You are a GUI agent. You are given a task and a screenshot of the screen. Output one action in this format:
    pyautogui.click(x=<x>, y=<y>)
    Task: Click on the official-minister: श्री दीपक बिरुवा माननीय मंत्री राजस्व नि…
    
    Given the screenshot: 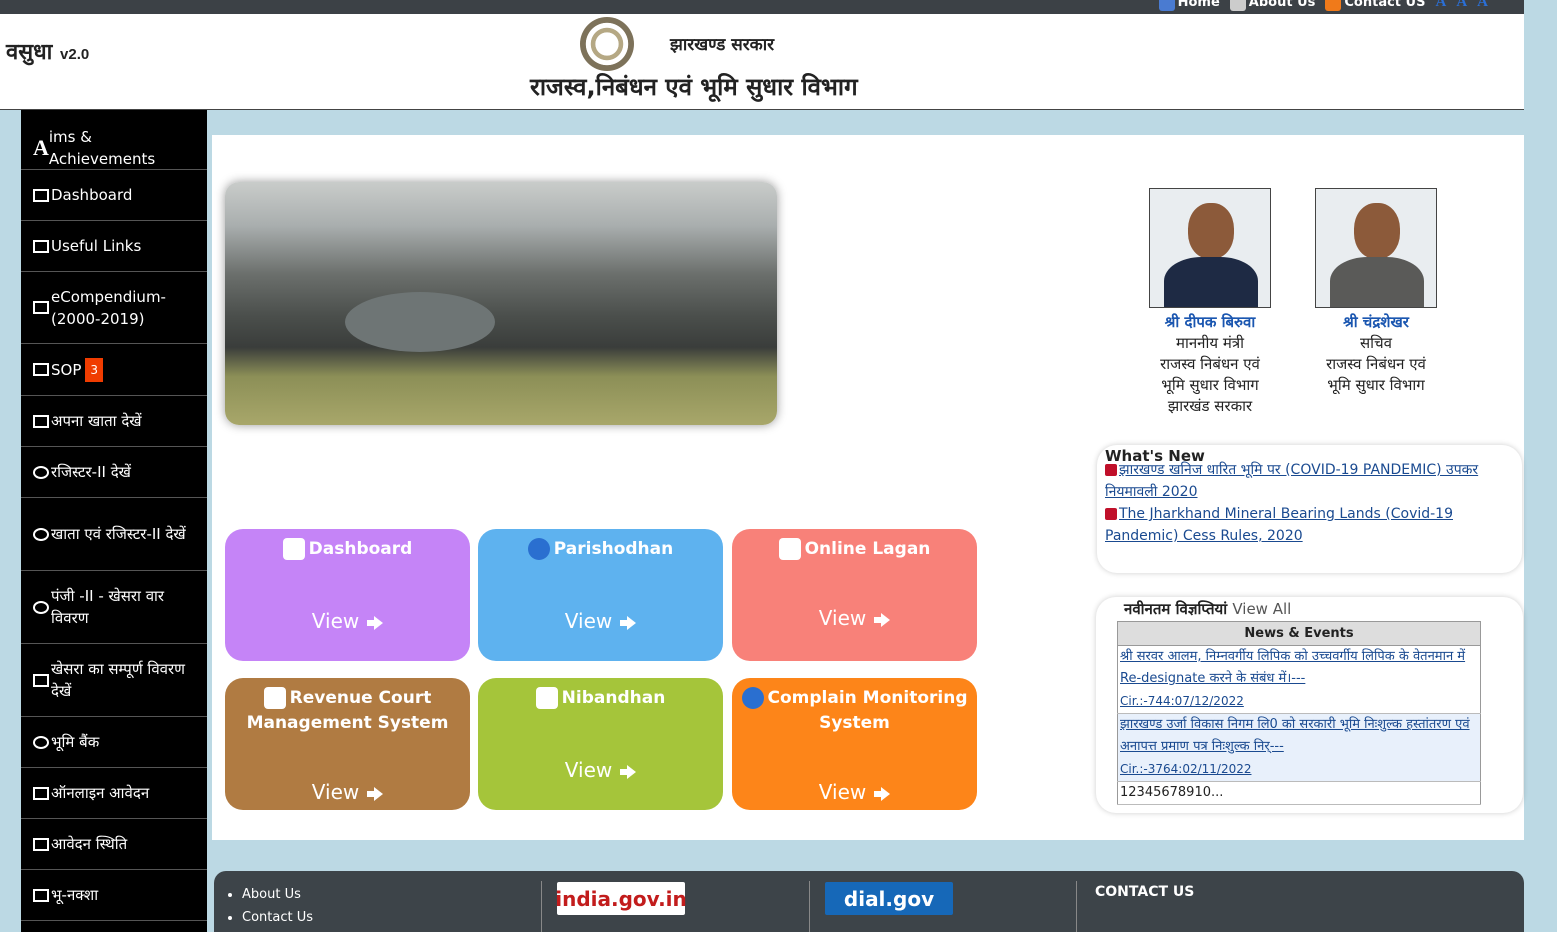 What is the action you would take?
    pyautogui.click(x=1210, y=302)
    